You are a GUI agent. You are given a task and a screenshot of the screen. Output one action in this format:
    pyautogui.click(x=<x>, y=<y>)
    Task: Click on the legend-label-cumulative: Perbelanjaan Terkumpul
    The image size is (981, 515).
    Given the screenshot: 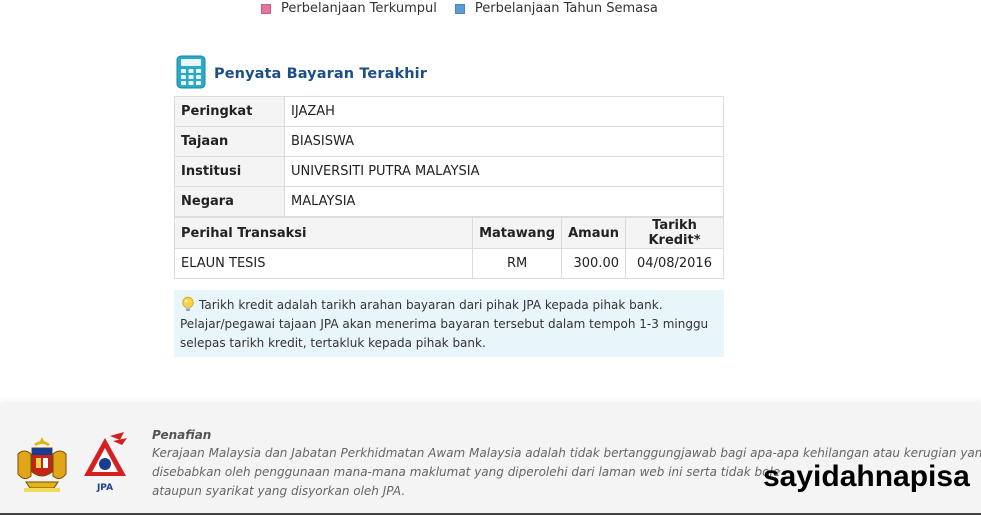 What is the action you would take?
    pyautogui.click(x=359, y=8)
    